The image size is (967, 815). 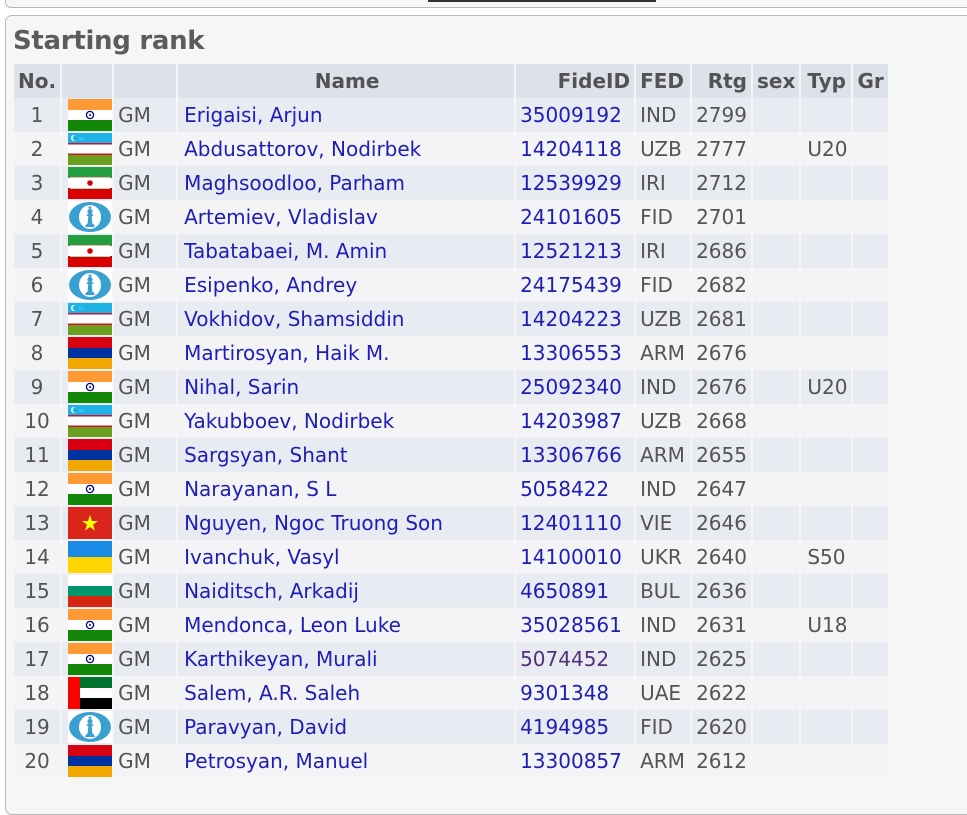 What do you see at coordinates (294, 319) in the screenshot?
I see `player-name-link: Vokhidov, Shamsiddin` at bounding box center [294, 319].